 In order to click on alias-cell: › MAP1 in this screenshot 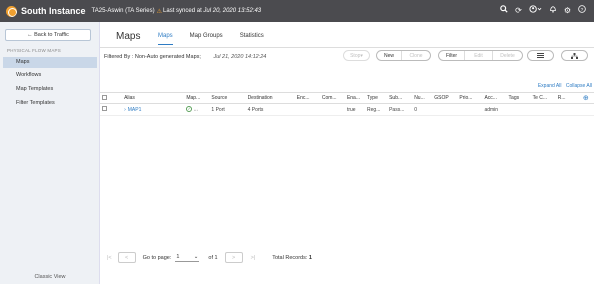, I will do `click(153, 109)`.